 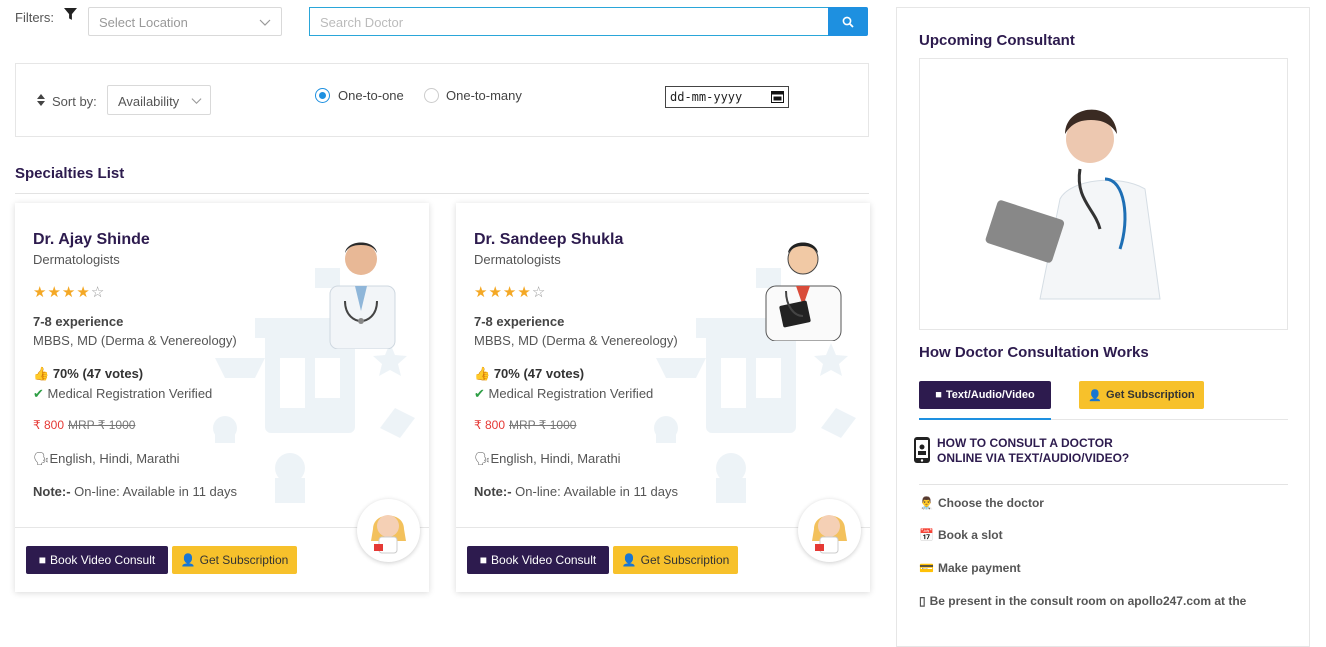 What do you see at coordinates (926, 503) in the screenshot?
I see `doctor-icon: 👨‍⚕` at bounding box center [926, 503].